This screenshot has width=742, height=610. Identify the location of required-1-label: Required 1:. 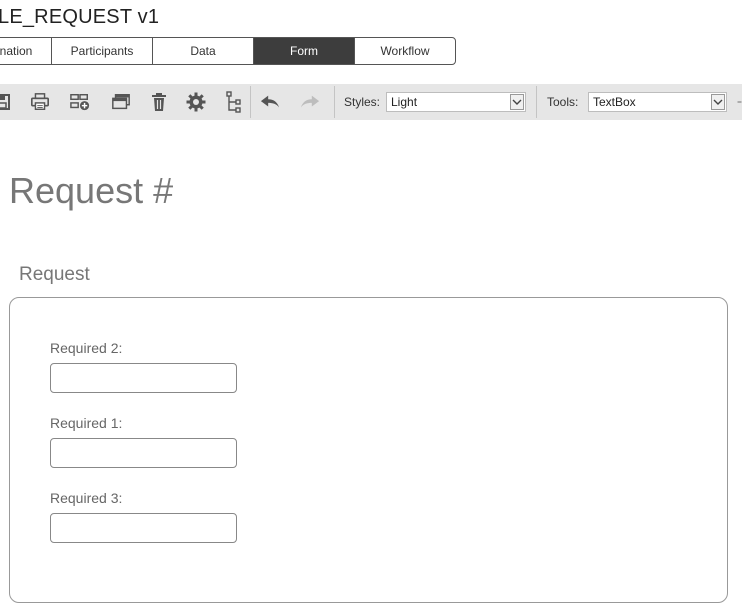
(86, 423).